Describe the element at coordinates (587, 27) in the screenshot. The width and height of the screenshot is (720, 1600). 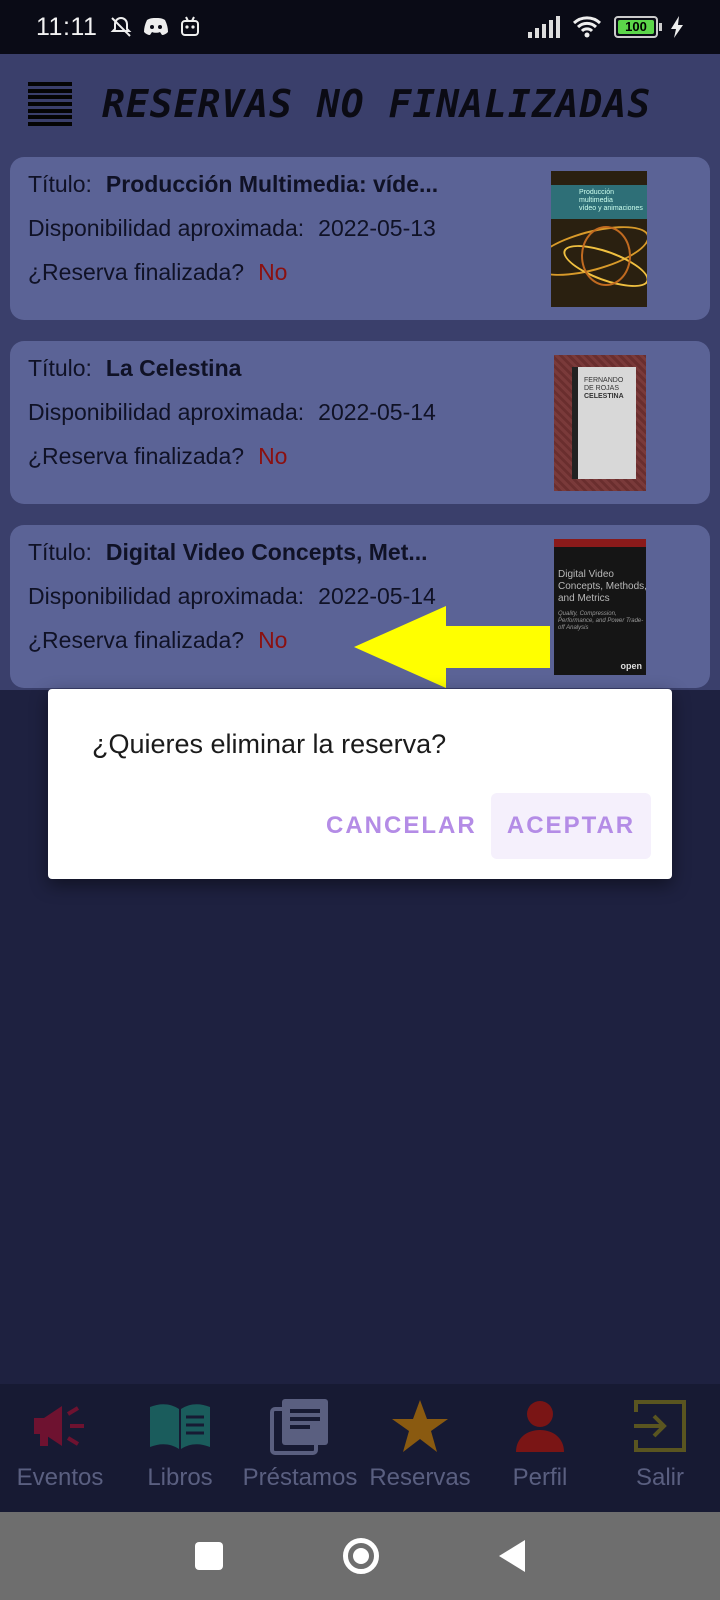
I see `wifi-icon` at that location.